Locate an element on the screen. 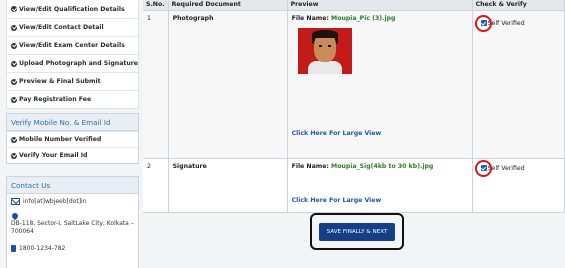 The image size is (565, 268). submit-highlight: SAVE FINALLY & NEXT is located at coordinates (357, 231).